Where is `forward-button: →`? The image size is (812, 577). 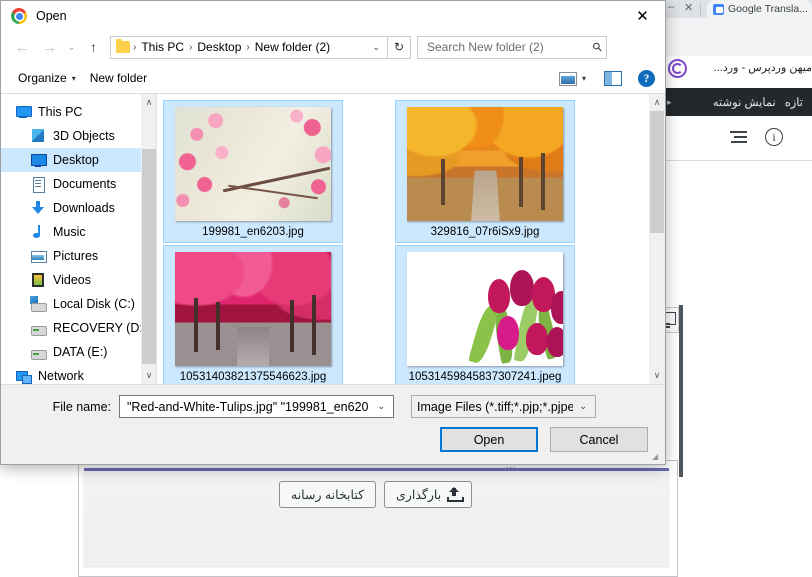
forward-button: → is located at coordinates (49, 47).